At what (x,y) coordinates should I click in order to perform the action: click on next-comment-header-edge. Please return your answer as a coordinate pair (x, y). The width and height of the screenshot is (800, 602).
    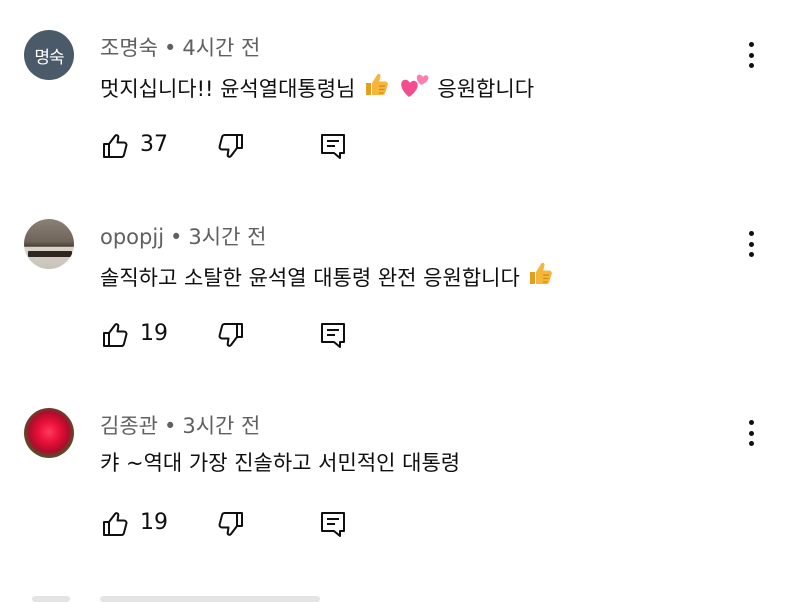
    Looking at the image, I should click on (210, 599).